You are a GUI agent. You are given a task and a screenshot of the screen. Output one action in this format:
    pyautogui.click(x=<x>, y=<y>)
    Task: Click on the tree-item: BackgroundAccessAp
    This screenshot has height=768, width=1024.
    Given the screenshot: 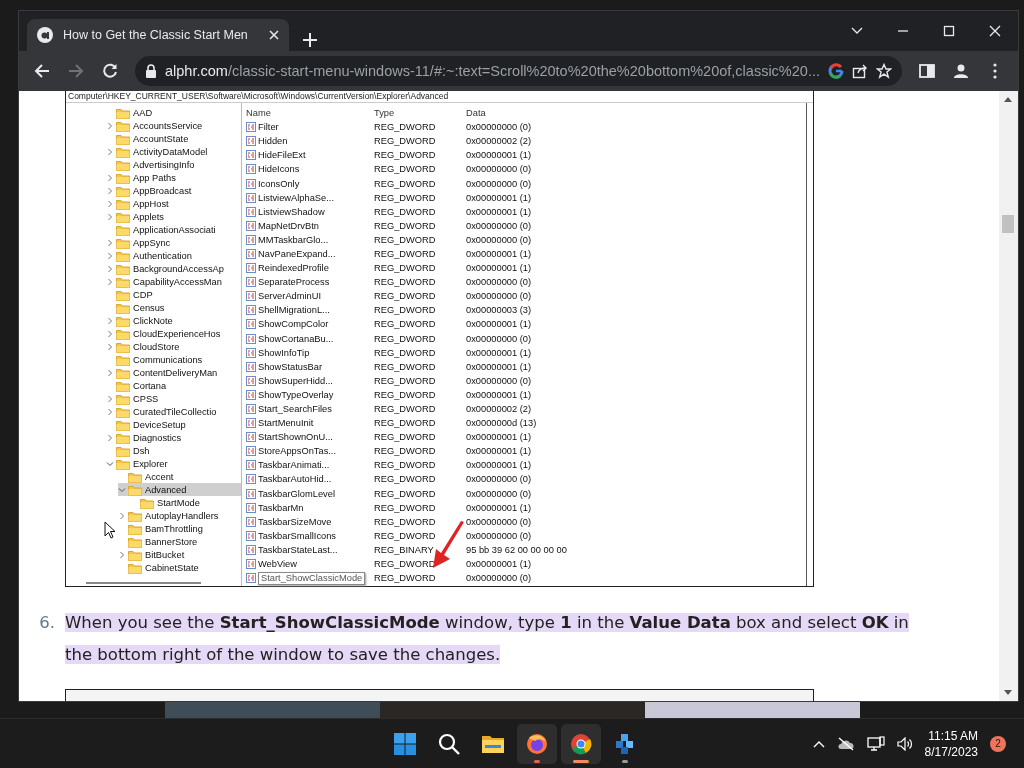 What is the action you would take?
    pyautogui.click(x=173, y=268)
    